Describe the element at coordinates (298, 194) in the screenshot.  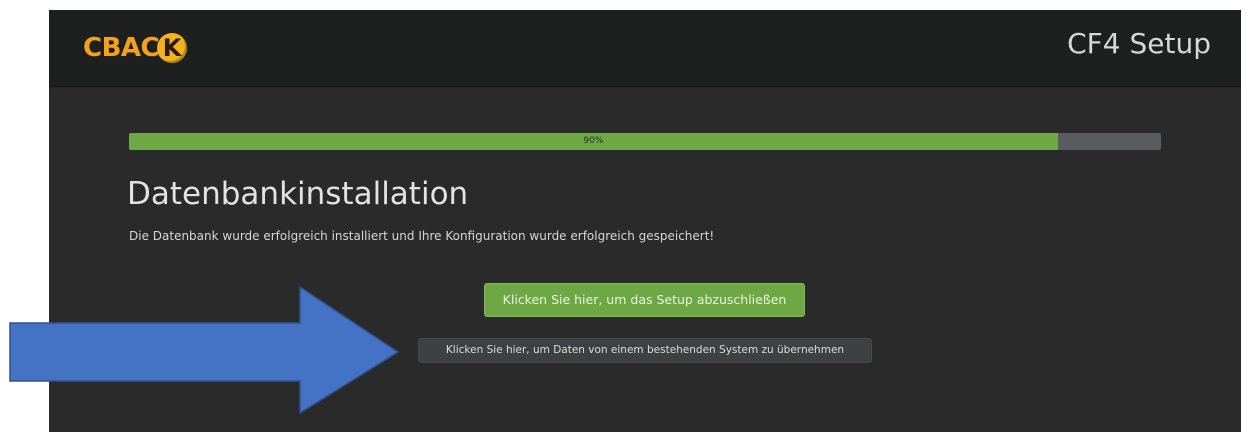
I see `page-title: Datenbankinstallation` at that location.